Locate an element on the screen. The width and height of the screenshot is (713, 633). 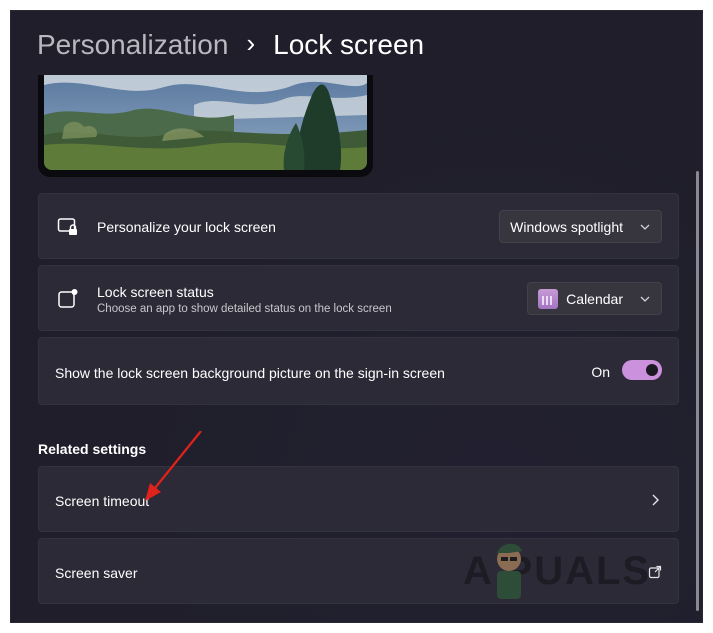
status-dropdown-value: Calendar is located at coordinates (594, 298).